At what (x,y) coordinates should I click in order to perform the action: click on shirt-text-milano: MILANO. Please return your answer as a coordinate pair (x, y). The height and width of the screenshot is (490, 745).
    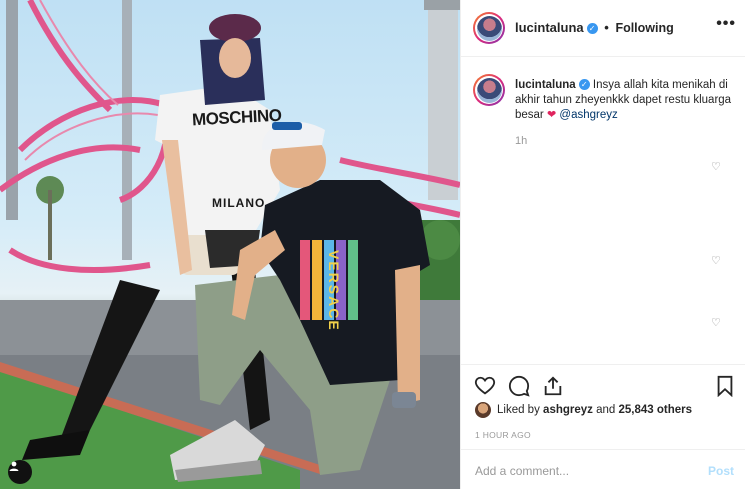
    Looking at the image, I should click on (239, 203).